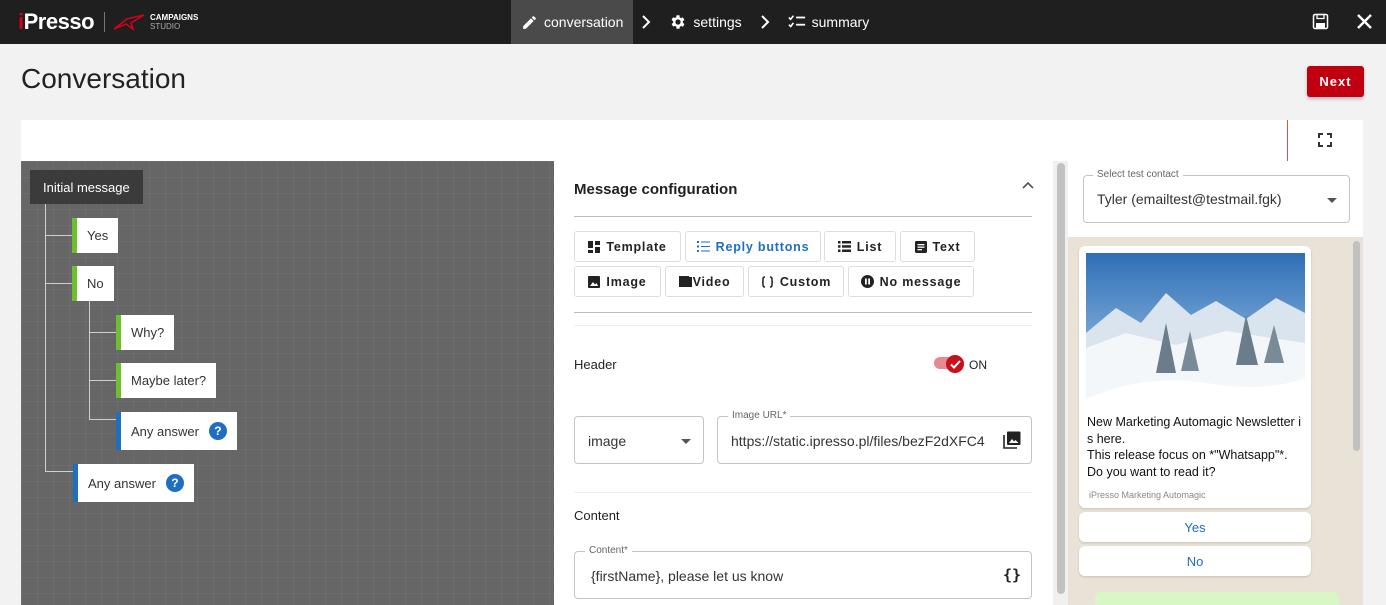  I want to click on tree-node-any-answer-nested: Any answer ?, so click(176, 431).